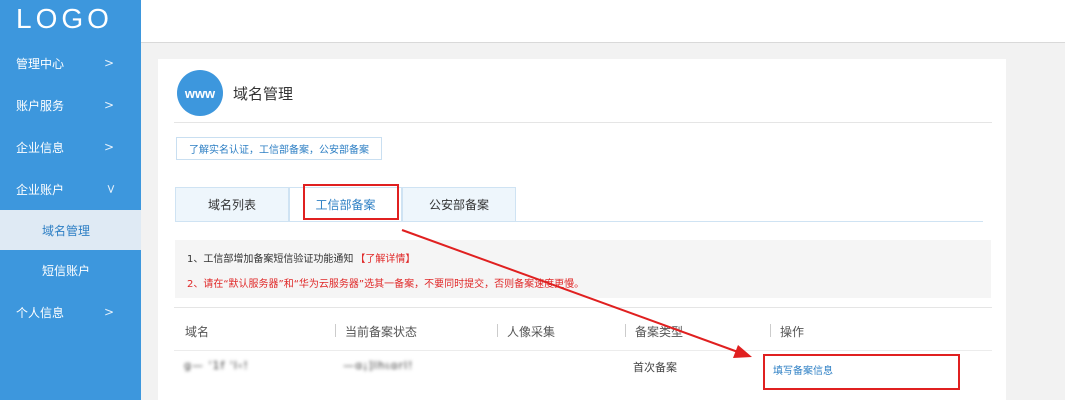 This screenshot has width=1065, height=400. Describe the element at coordinates (232, 204) in the screenshot. I see `tab-domain-list: 域名列表` at that location.